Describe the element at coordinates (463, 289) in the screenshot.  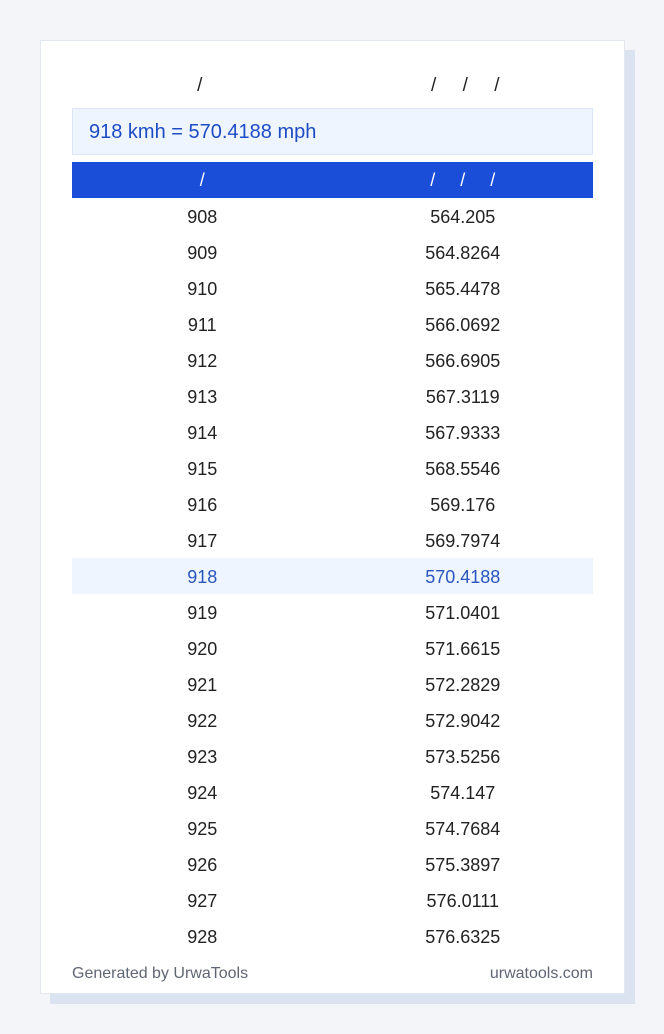
I see `mph-value: 565.4478` at that location.